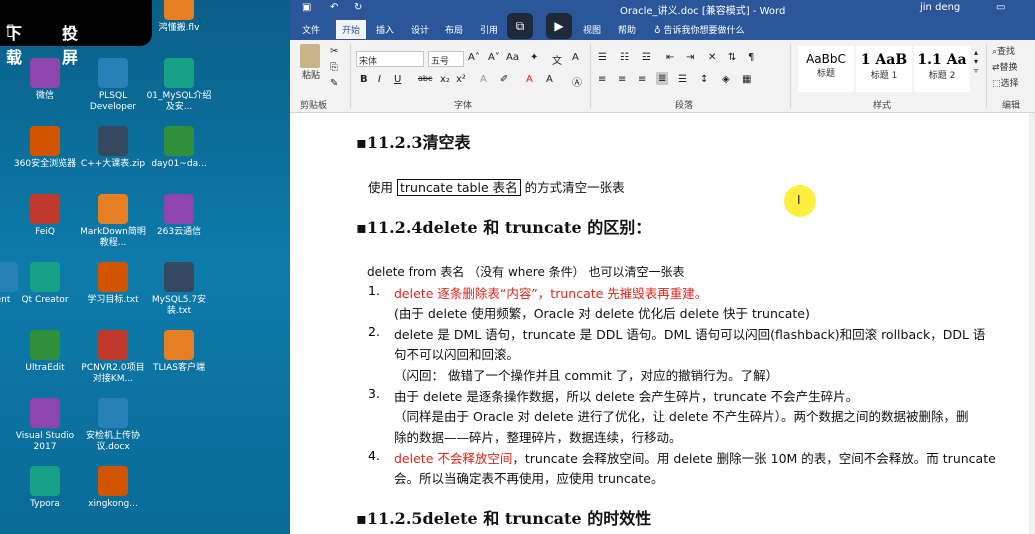 The height and width of the screenshot is (534, 1035). Describe the element at coordinates (113, 284) in the screenshot. I see `desktop-icon: 学习目标.txt` at that location.